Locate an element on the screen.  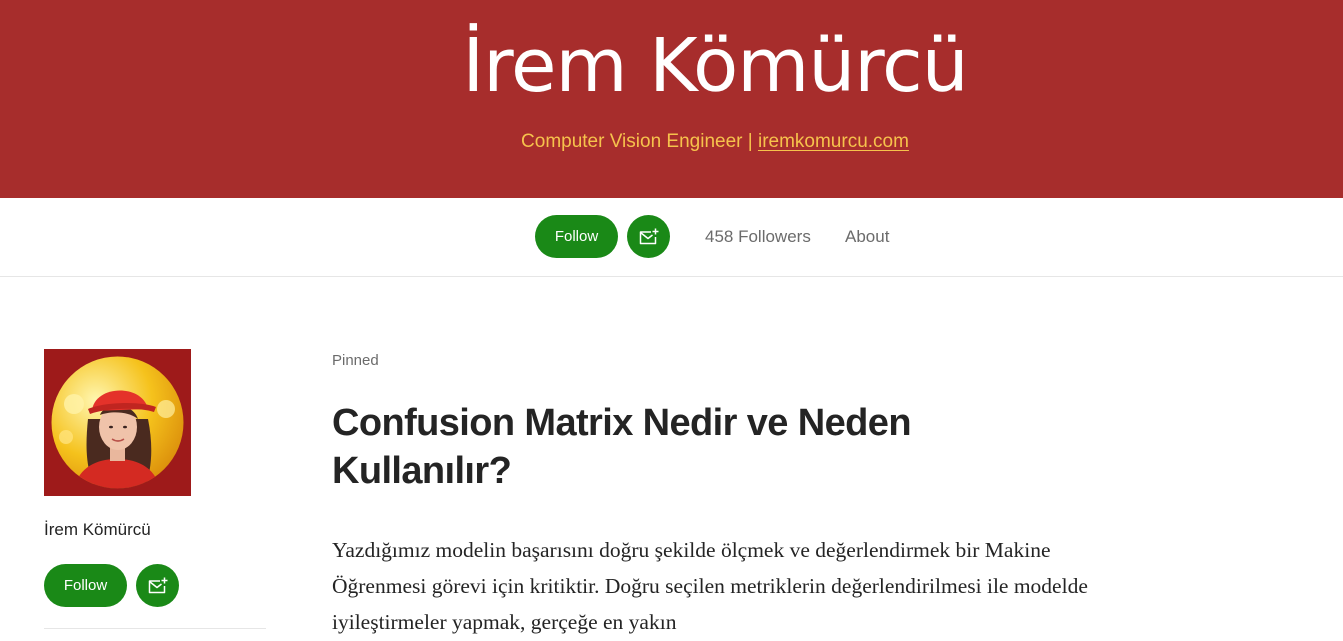
banner-subtitle-text: Computer Vision Engineer | is located at coordinates (639, 141).